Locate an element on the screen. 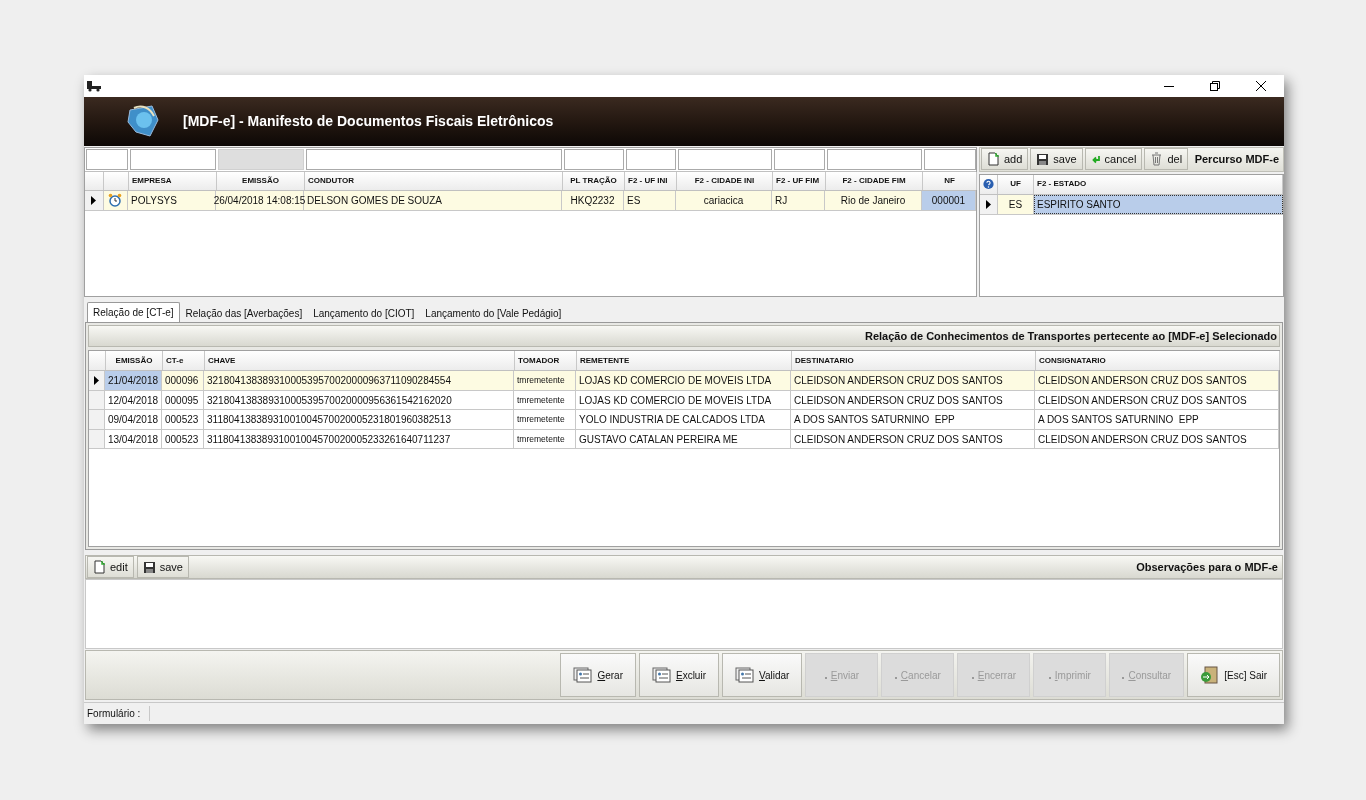 Image resolution: width=1366 pixels, height=800 pixels. table-cell: 000095 is located at coordinates (183, 400).